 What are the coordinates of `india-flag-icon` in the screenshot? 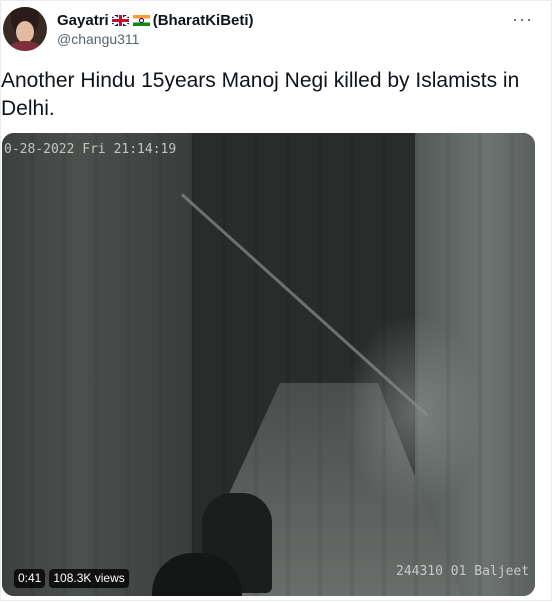 It's located at (141, 20).